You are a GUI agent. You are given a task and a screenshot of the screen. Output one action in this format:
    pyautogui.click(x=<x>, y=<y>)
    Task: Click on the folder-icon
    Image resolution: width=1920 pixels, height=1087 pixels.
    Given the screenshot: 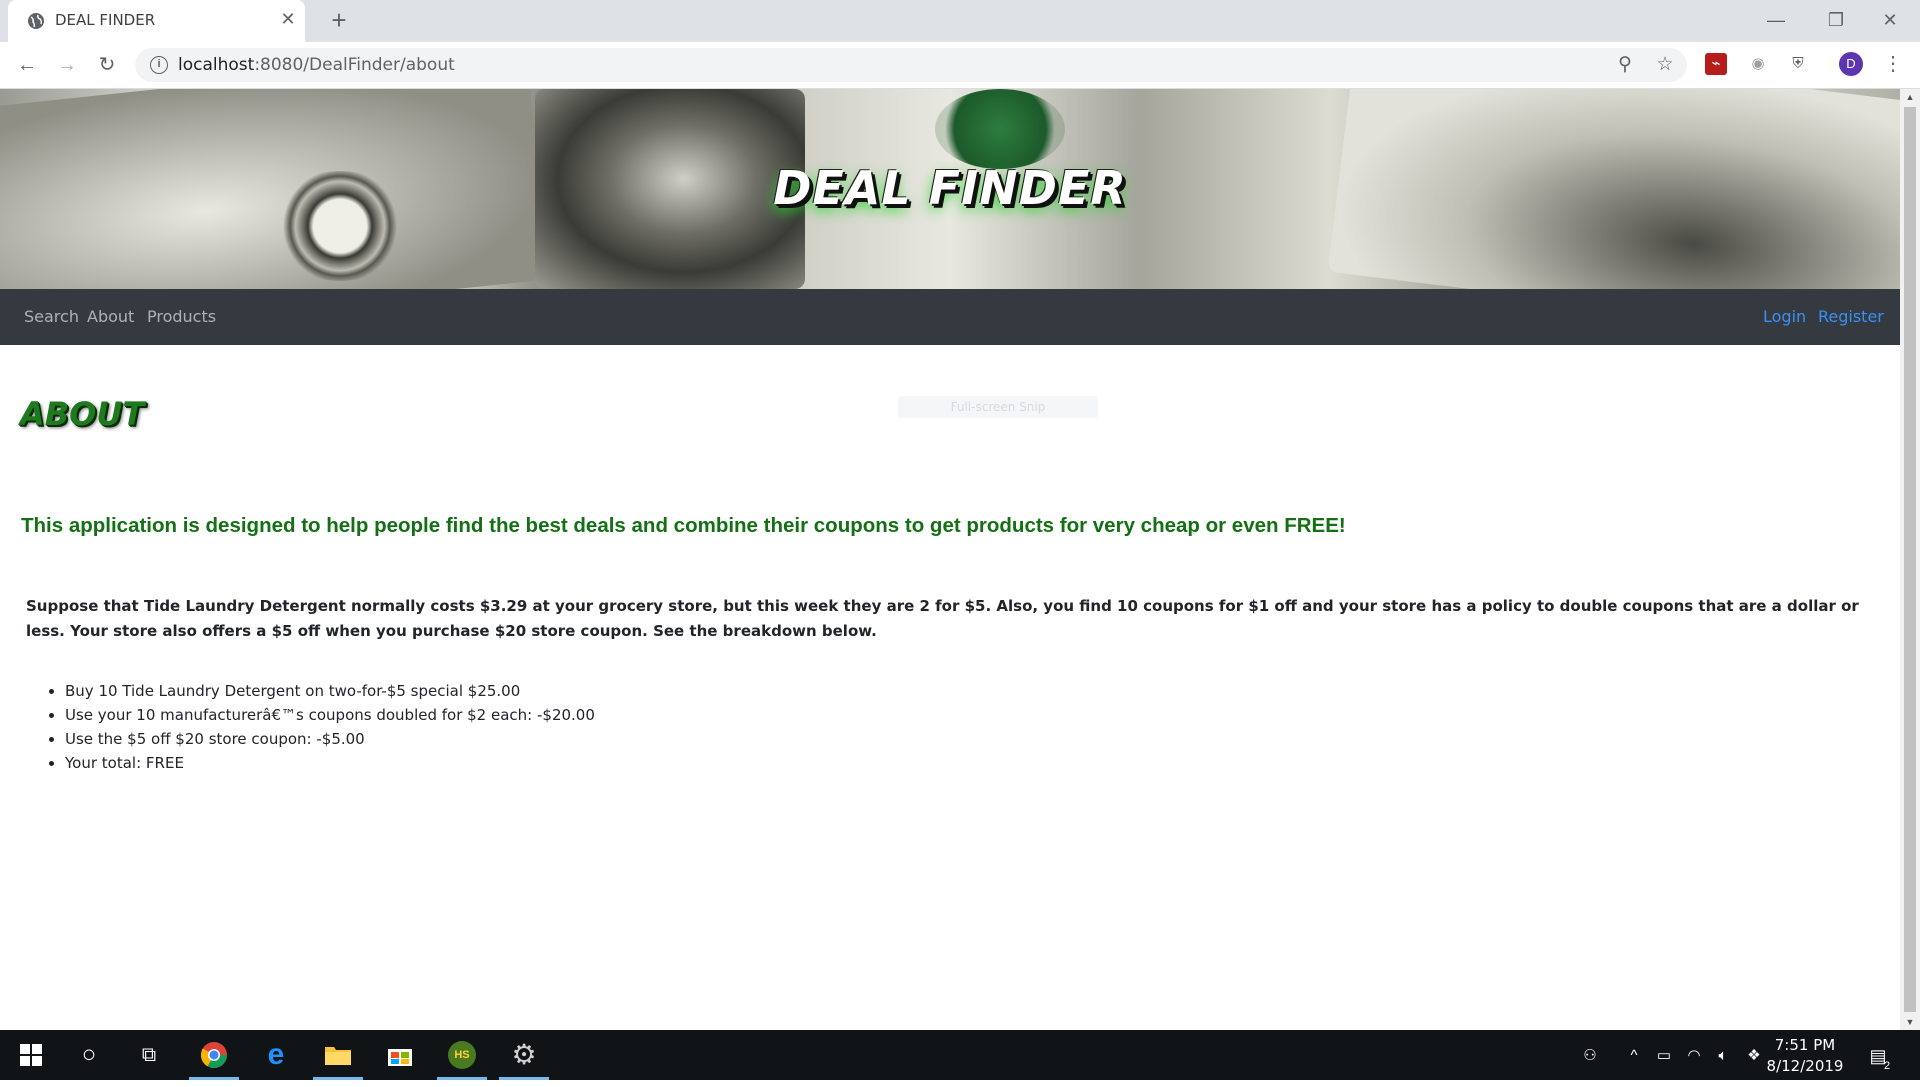 What is the action you would take?
    pyautogui.click(x=338, y=1056)
    